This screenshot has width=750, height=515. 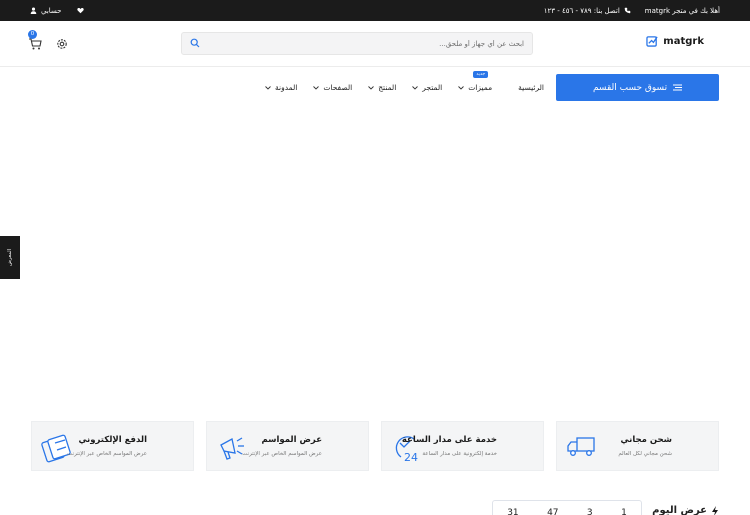 I want to click on logo-icon, so click(x=652, y=41).